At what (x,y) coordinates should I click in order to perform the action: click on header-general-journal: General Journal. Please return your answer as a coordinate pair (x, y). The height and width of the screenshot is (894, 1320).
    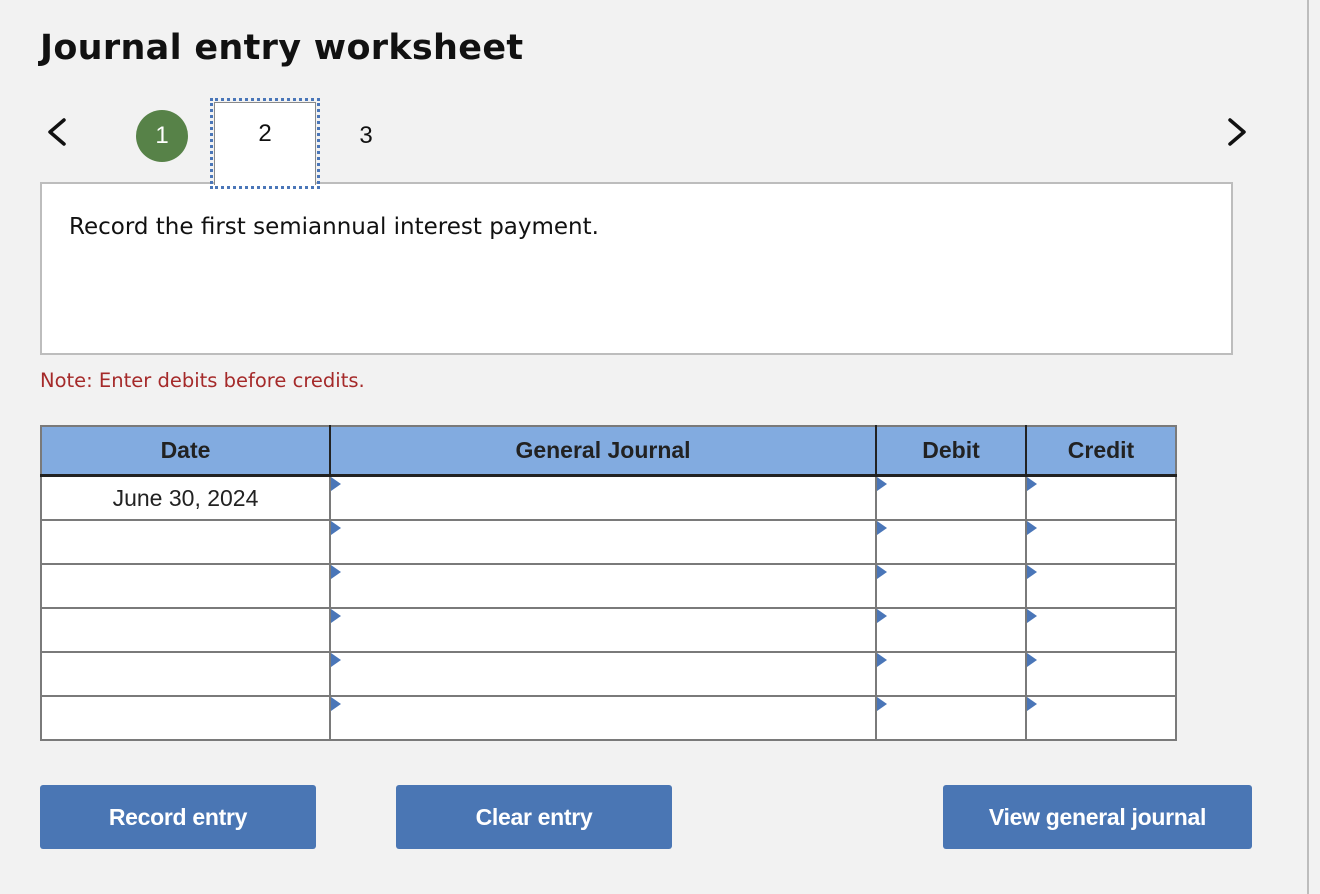
    Looking at the image, I should click on (603, 451).